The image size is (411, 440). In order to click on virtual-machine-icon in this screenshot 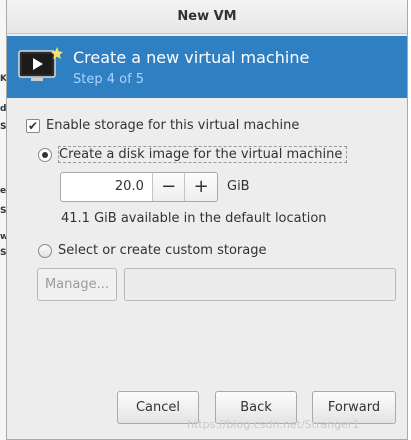, I will do `click(40, 64)`.